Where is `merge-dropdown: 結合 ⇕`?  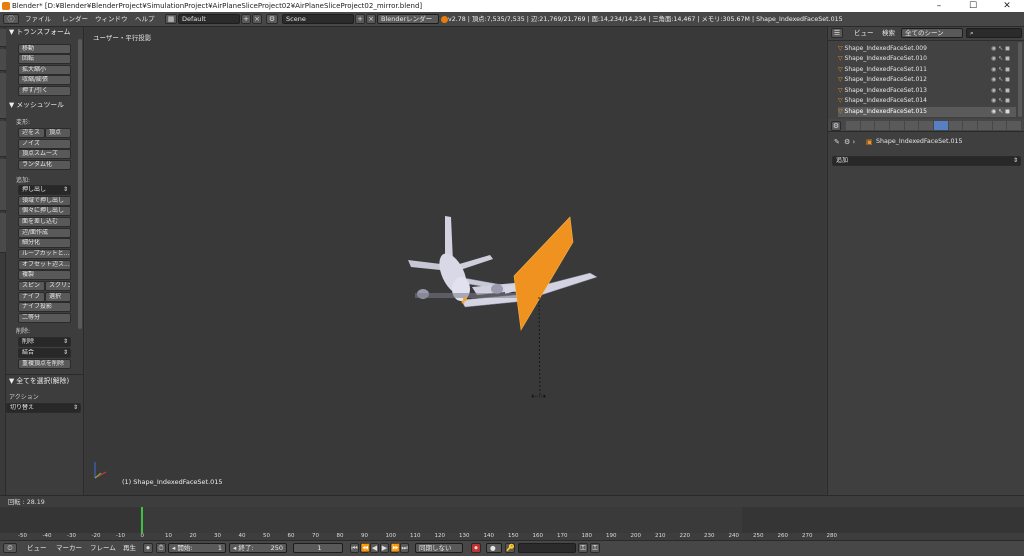 merge-dropdown: 結合 ⇕ is located at coordinates (44, 353).